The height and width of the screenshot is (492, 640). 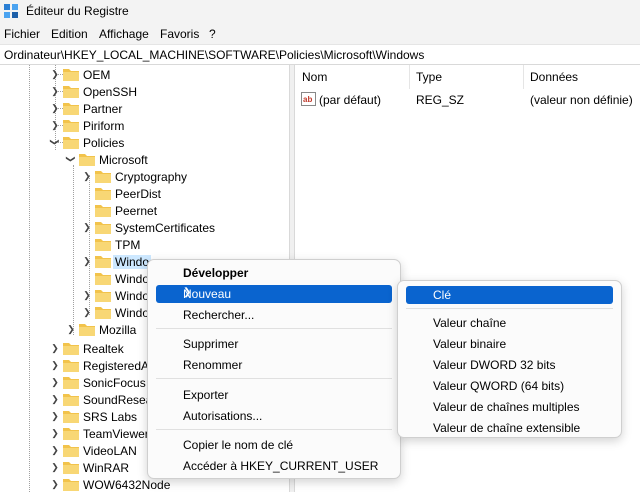 I want to click on menu-affichage: Affichage, so click(x=124, y=34).